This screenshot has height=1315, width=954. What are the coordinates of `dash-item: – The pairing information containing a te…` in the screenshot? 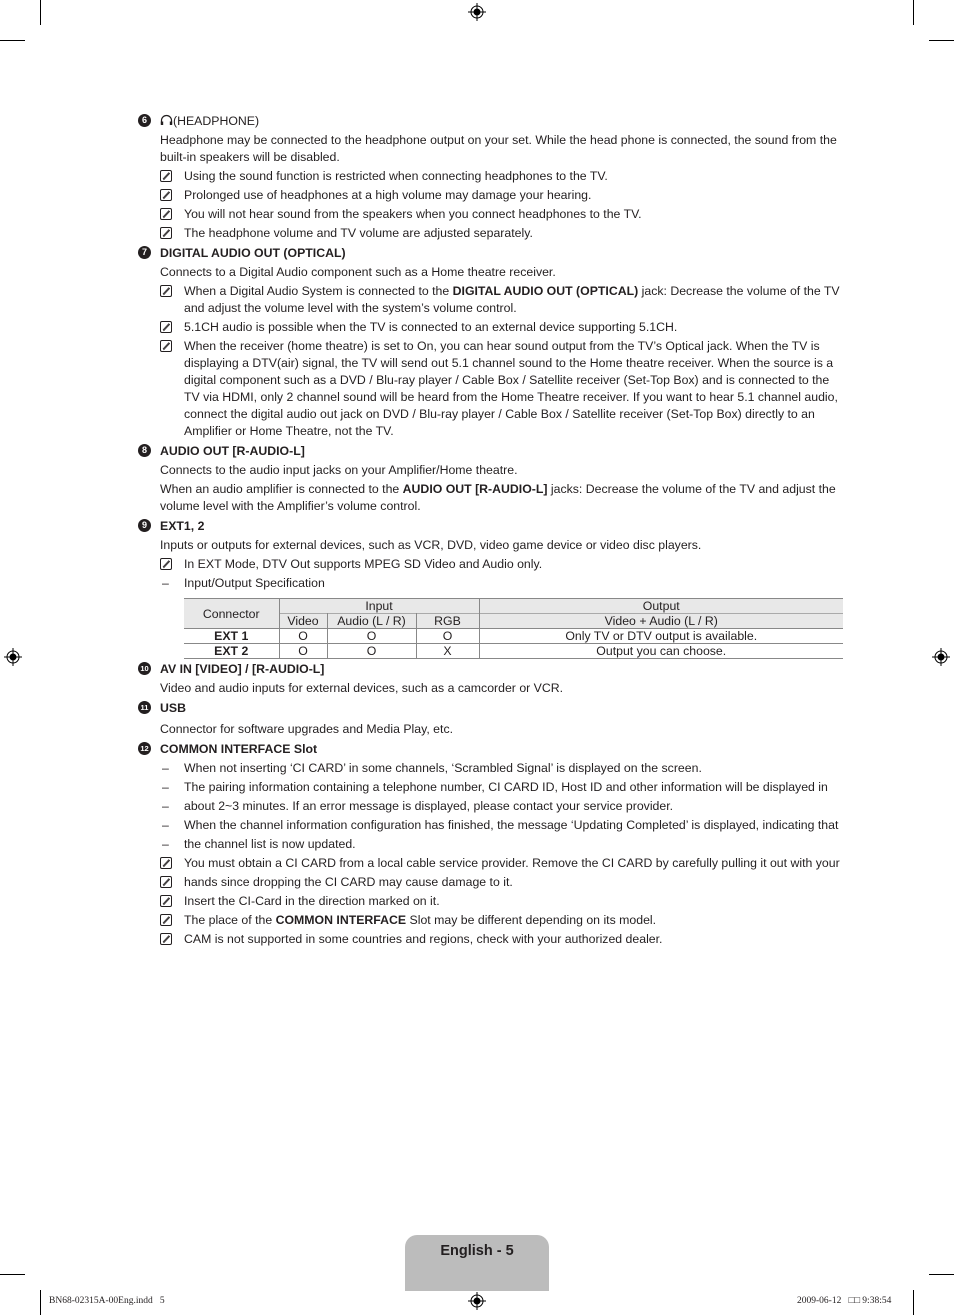 It's located at (495, 787).